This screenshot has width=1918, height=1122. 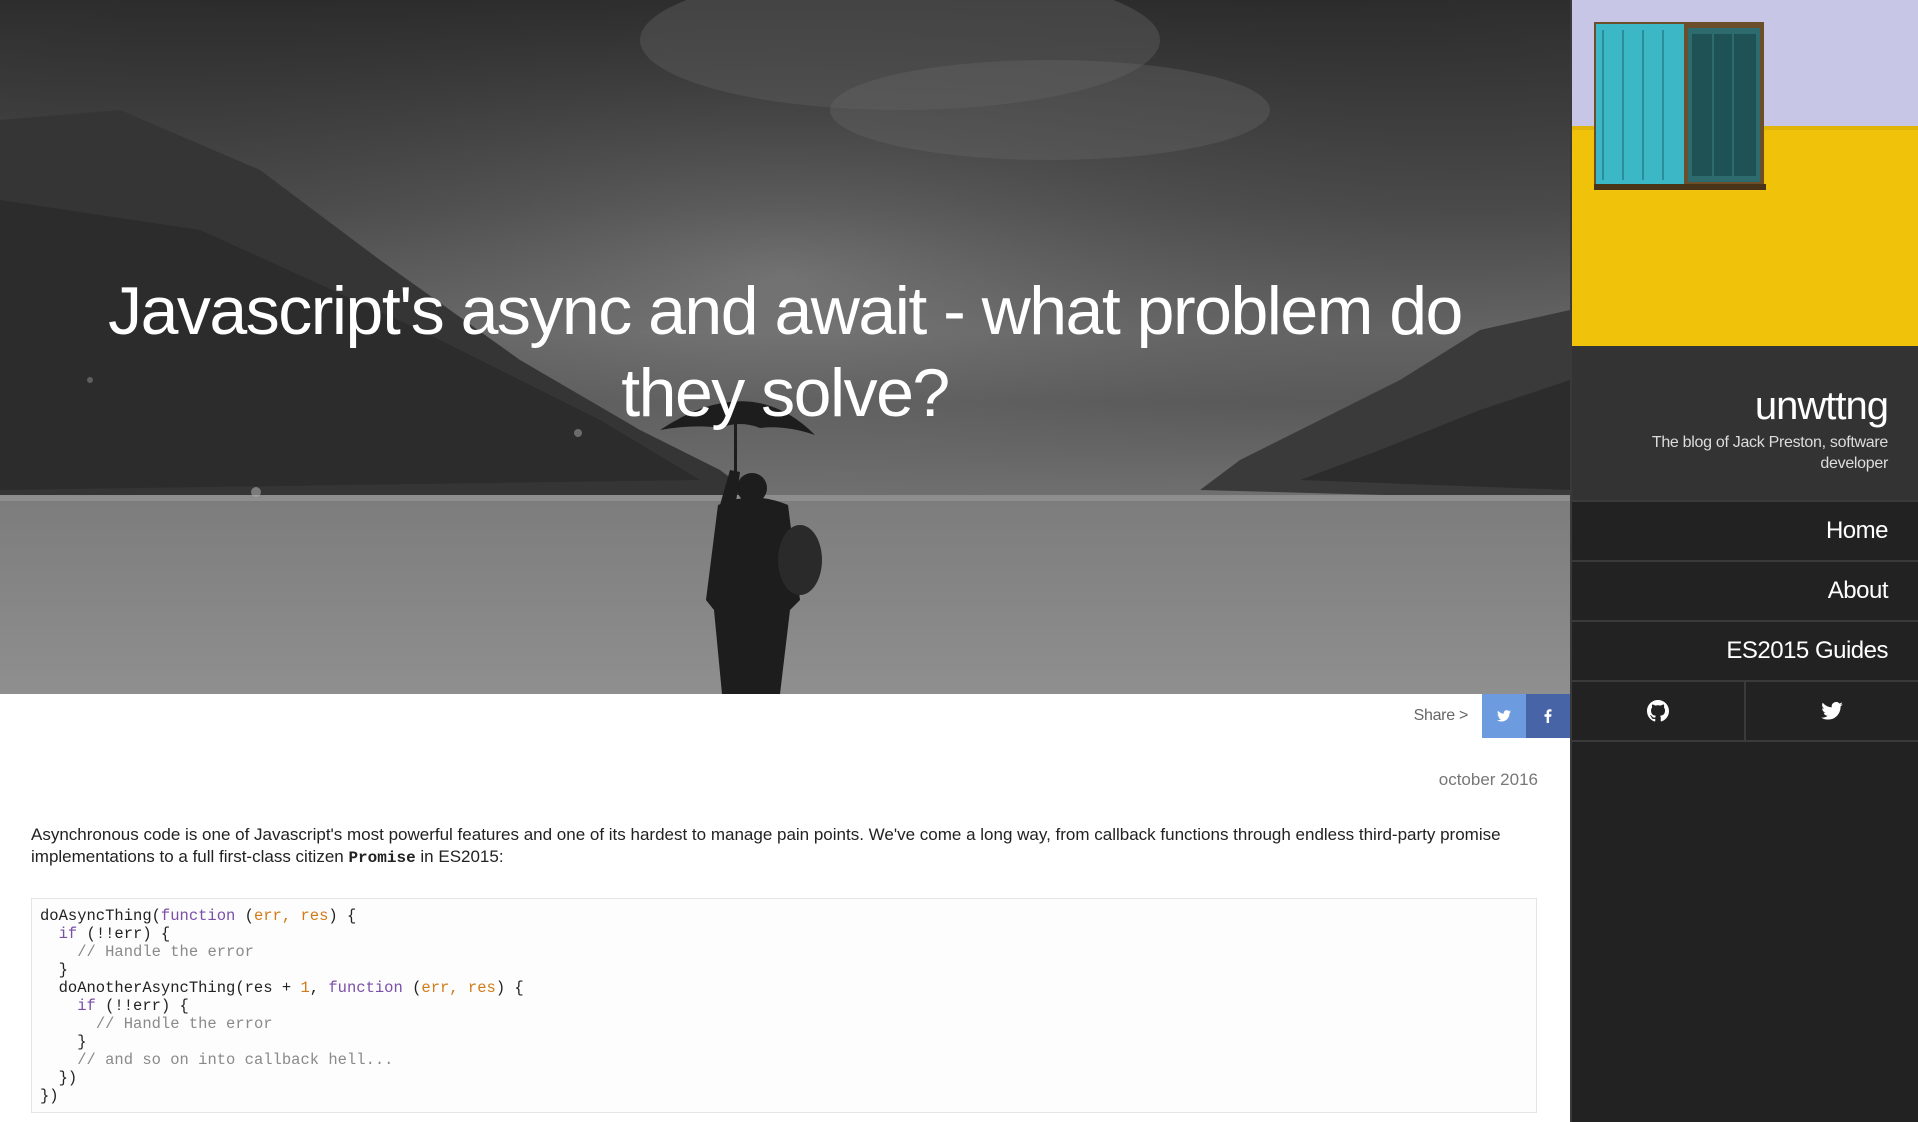 What do you see at coordinates (459, 856) in the screenshot?
I see `intro-text-end: in ES2015:` at bounding box center [459, 856].